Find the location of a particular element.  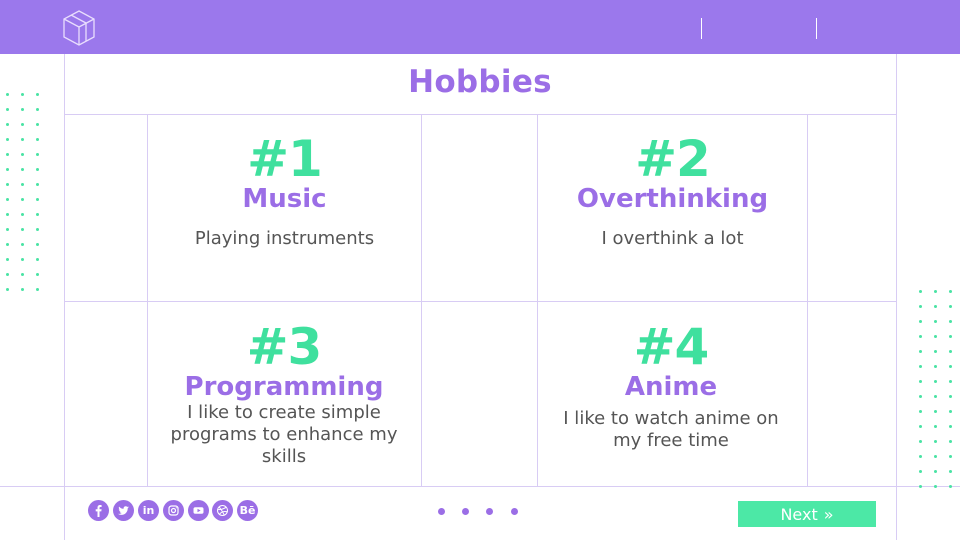

behance-icon: Bē is located at coordinates (247, 510).